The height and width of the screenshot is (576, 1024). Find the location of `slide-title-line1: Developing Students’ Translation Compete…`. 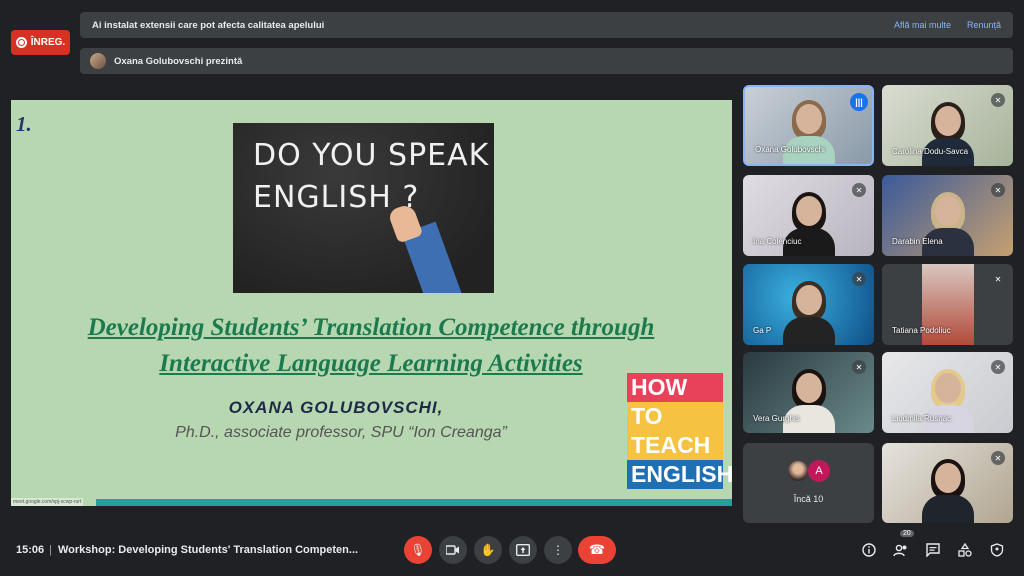

slide-title-line1: Developing Students’ Translation Compete… is located at coordinates (371, 327).